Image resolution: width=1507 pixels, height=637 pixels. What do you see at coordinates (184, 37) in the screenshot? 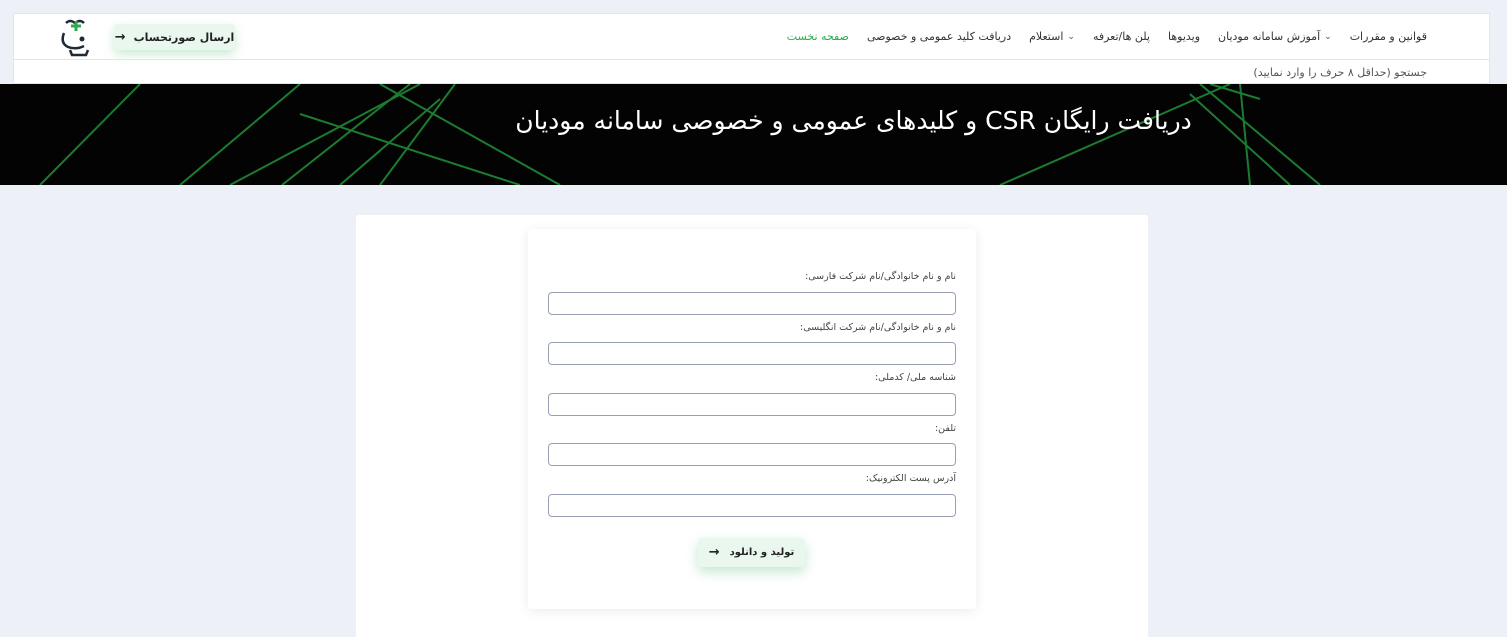
I see `send-invoice-label: ارسال صورتحساب` at bounding box center [184, 37].